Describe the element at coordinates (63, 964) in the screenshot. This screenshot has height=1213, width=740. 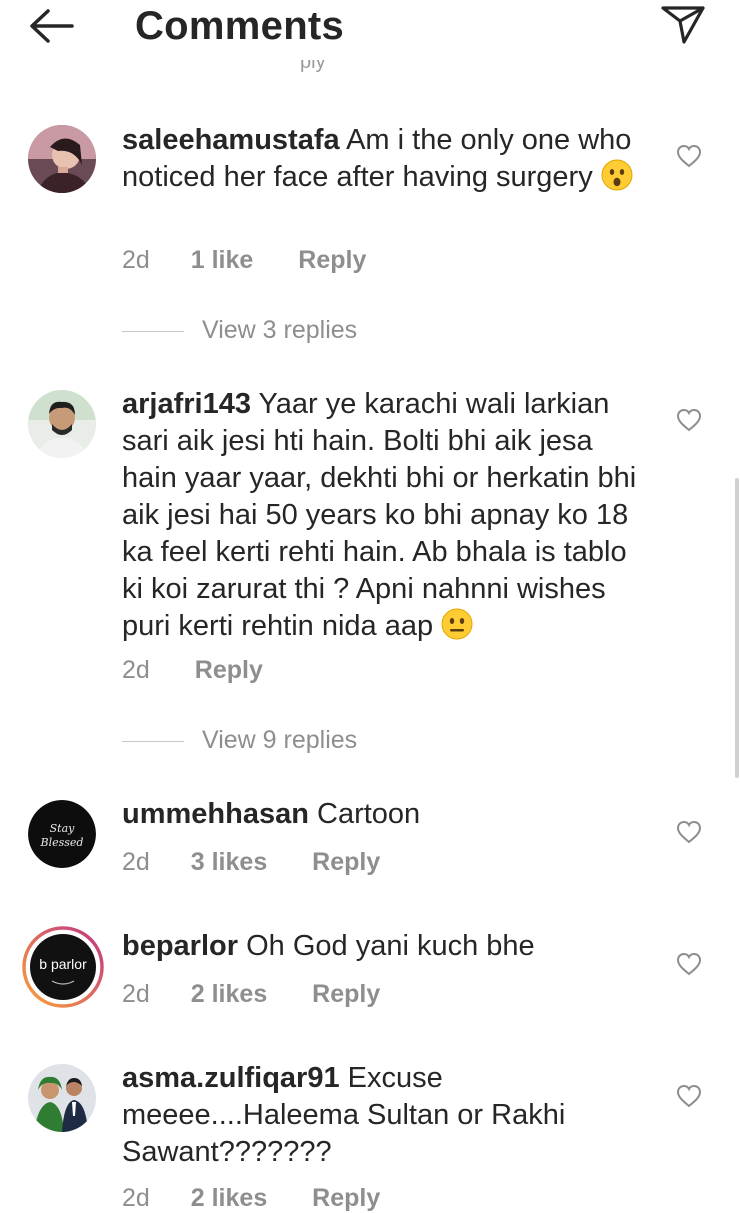
I see `avatar-text-bparlor: b parlor` at that location.